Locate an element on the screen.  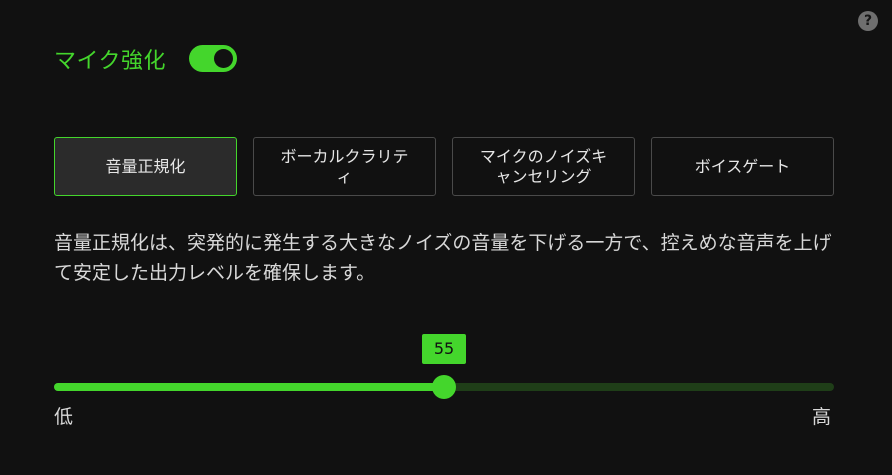
slider-low-label: 低 is located at coordinates (64, 417).